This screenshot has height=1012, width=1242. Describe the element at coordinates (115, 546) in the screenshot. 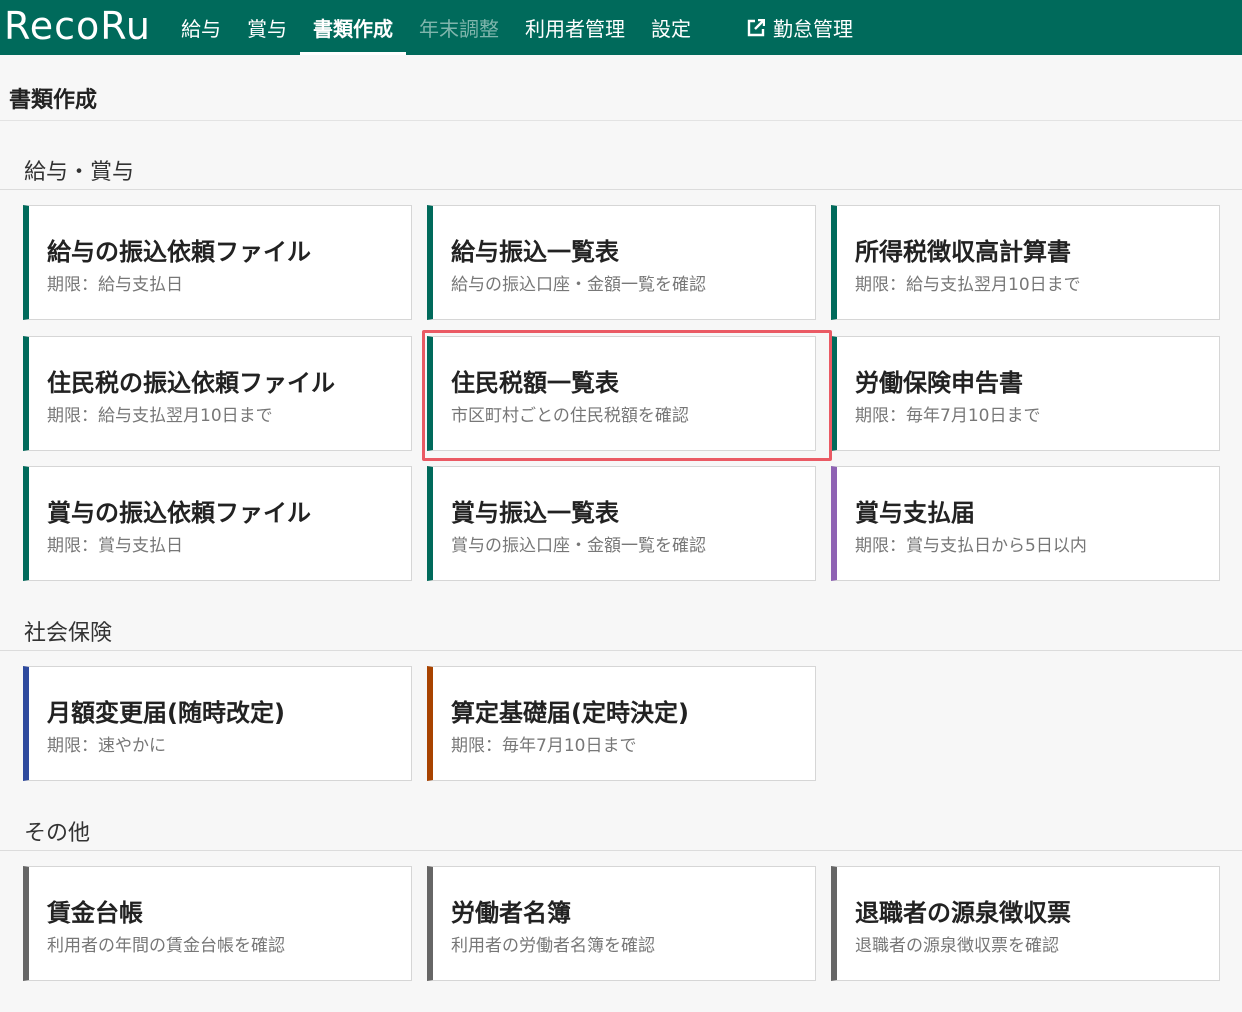

I see `card-subtitle: 期限：賞与支払日` at that location.